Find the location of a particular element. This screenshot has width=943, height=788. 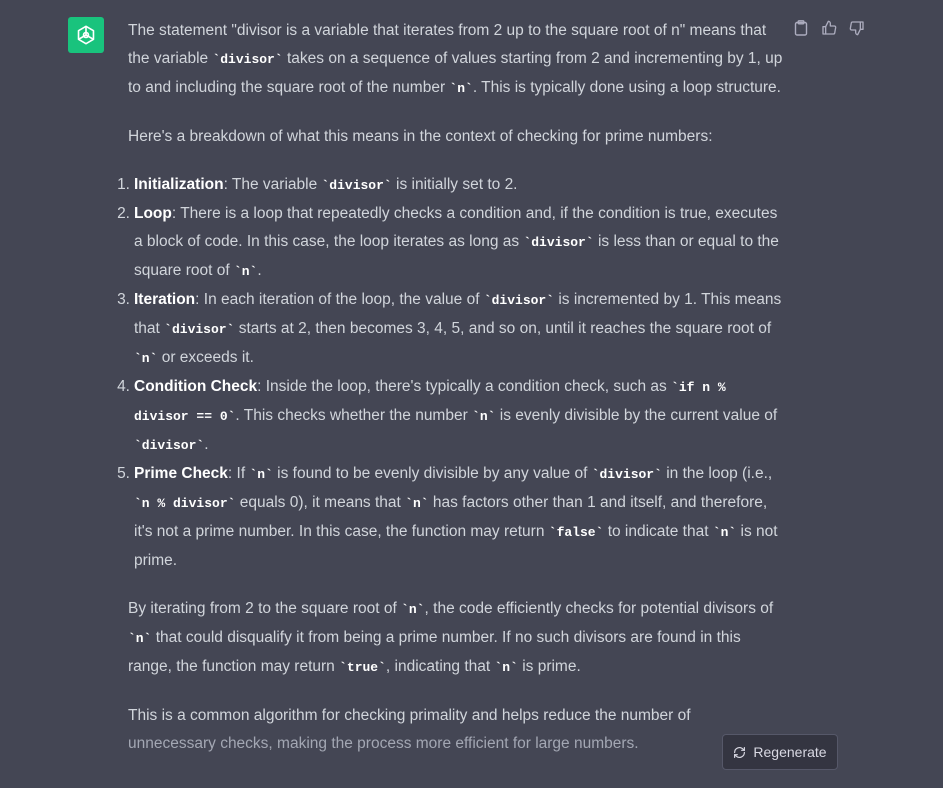

list-term: Initialization is located at coordinates (179, 184).